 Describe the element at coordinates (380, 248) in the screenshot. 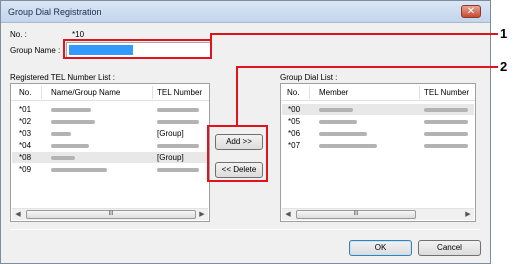

I see `ok-button: OK` at that location.